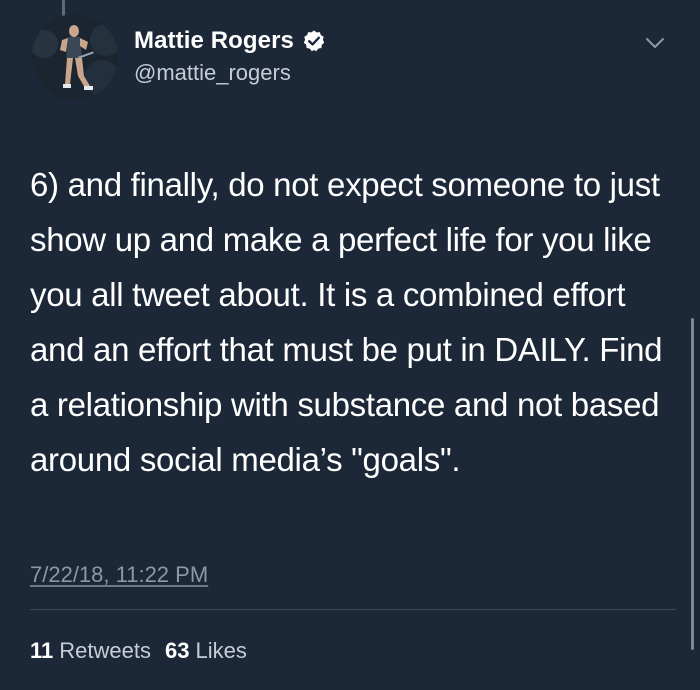  Describe the element at coordinates (655, 43) in the screenshot. I see `chevron-down-icon` at that location.